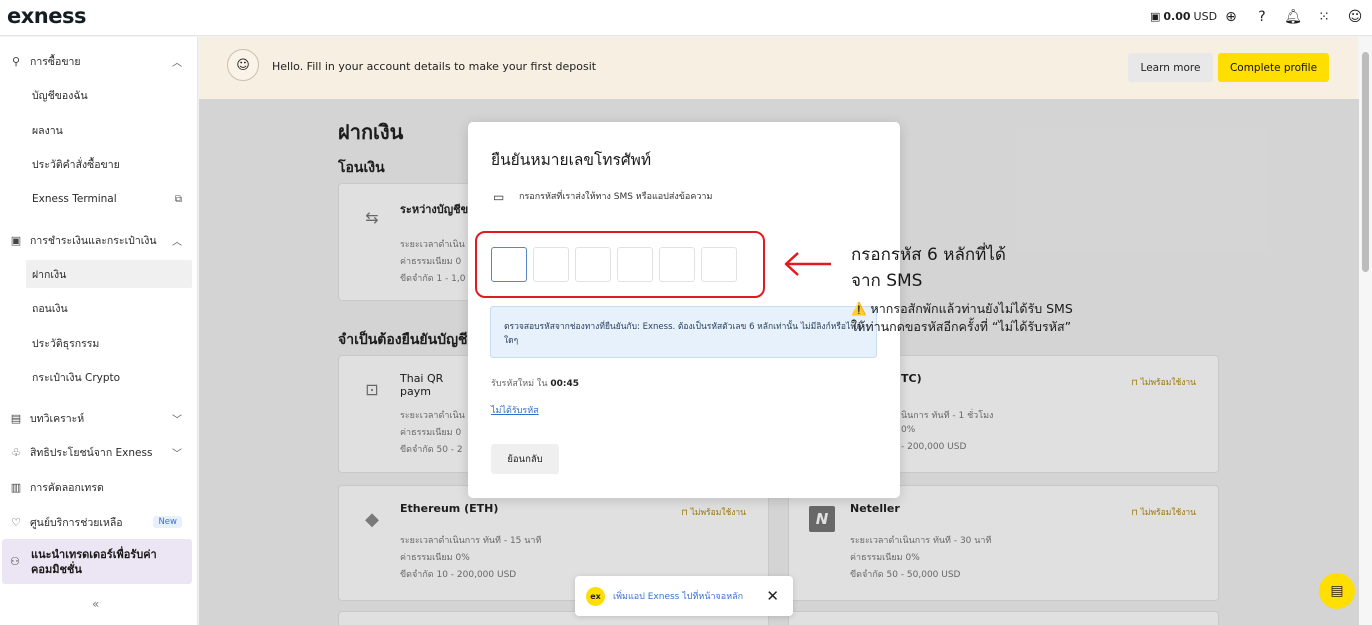  I want to click on scrollbar-thumb, so click(1365, 162).